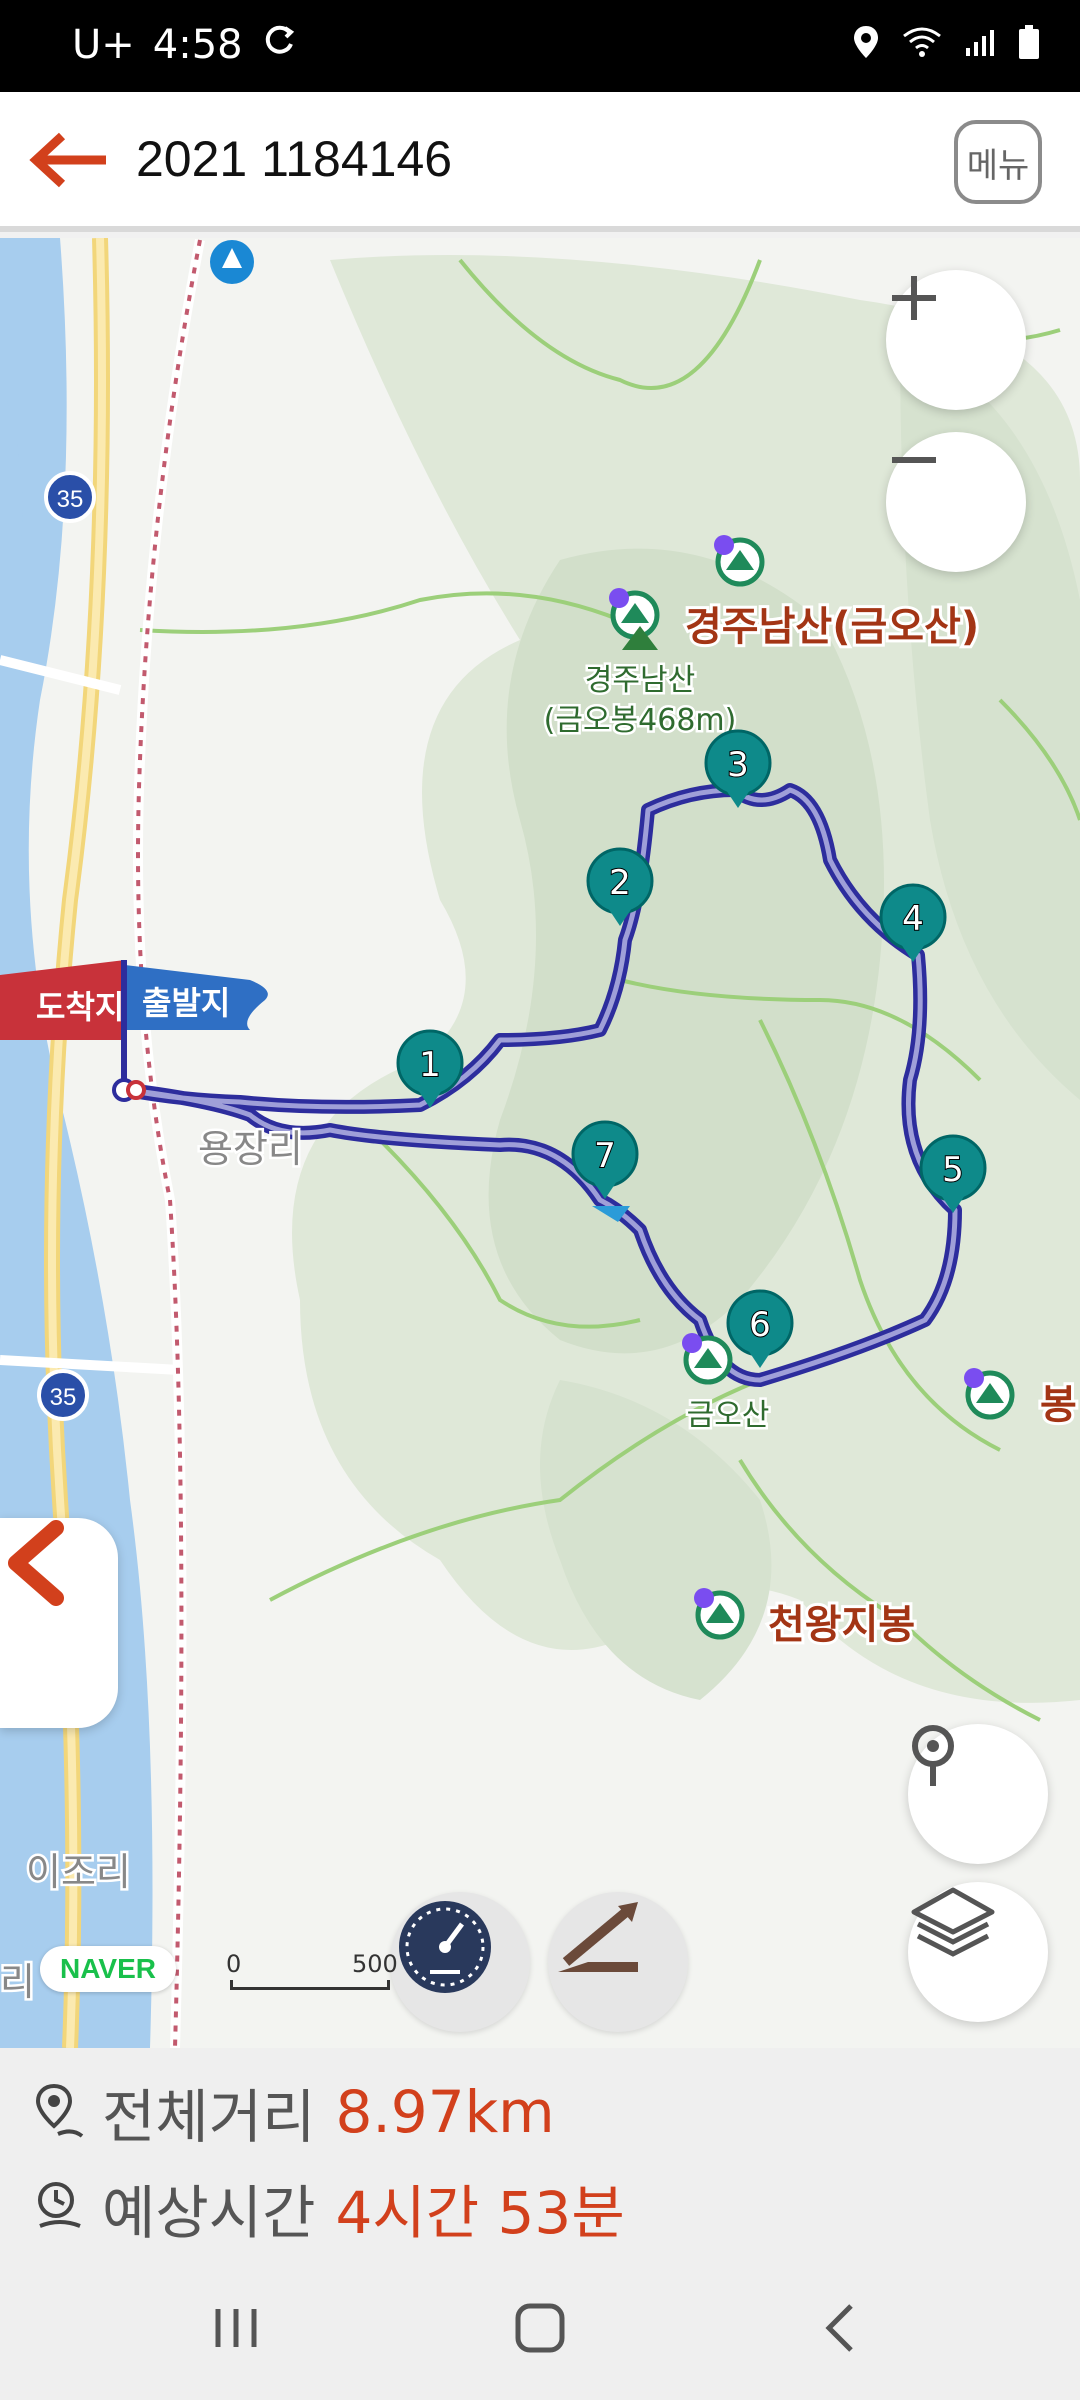  I want to click on waypoint-number: 4, so click(913, 919).